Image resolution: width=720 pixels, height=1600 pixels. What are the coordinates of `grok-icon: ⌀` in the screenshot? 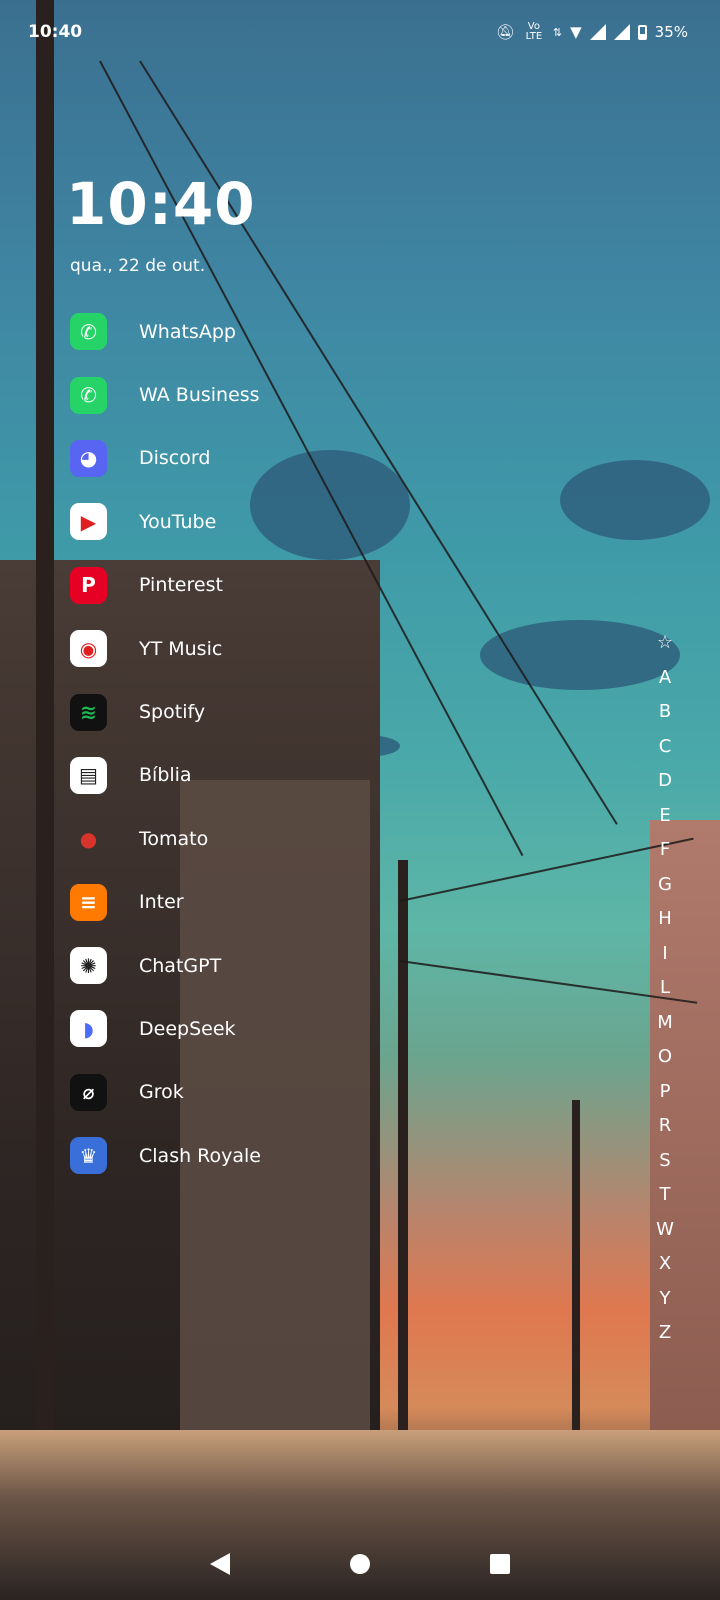 It's located at (88, 1092).